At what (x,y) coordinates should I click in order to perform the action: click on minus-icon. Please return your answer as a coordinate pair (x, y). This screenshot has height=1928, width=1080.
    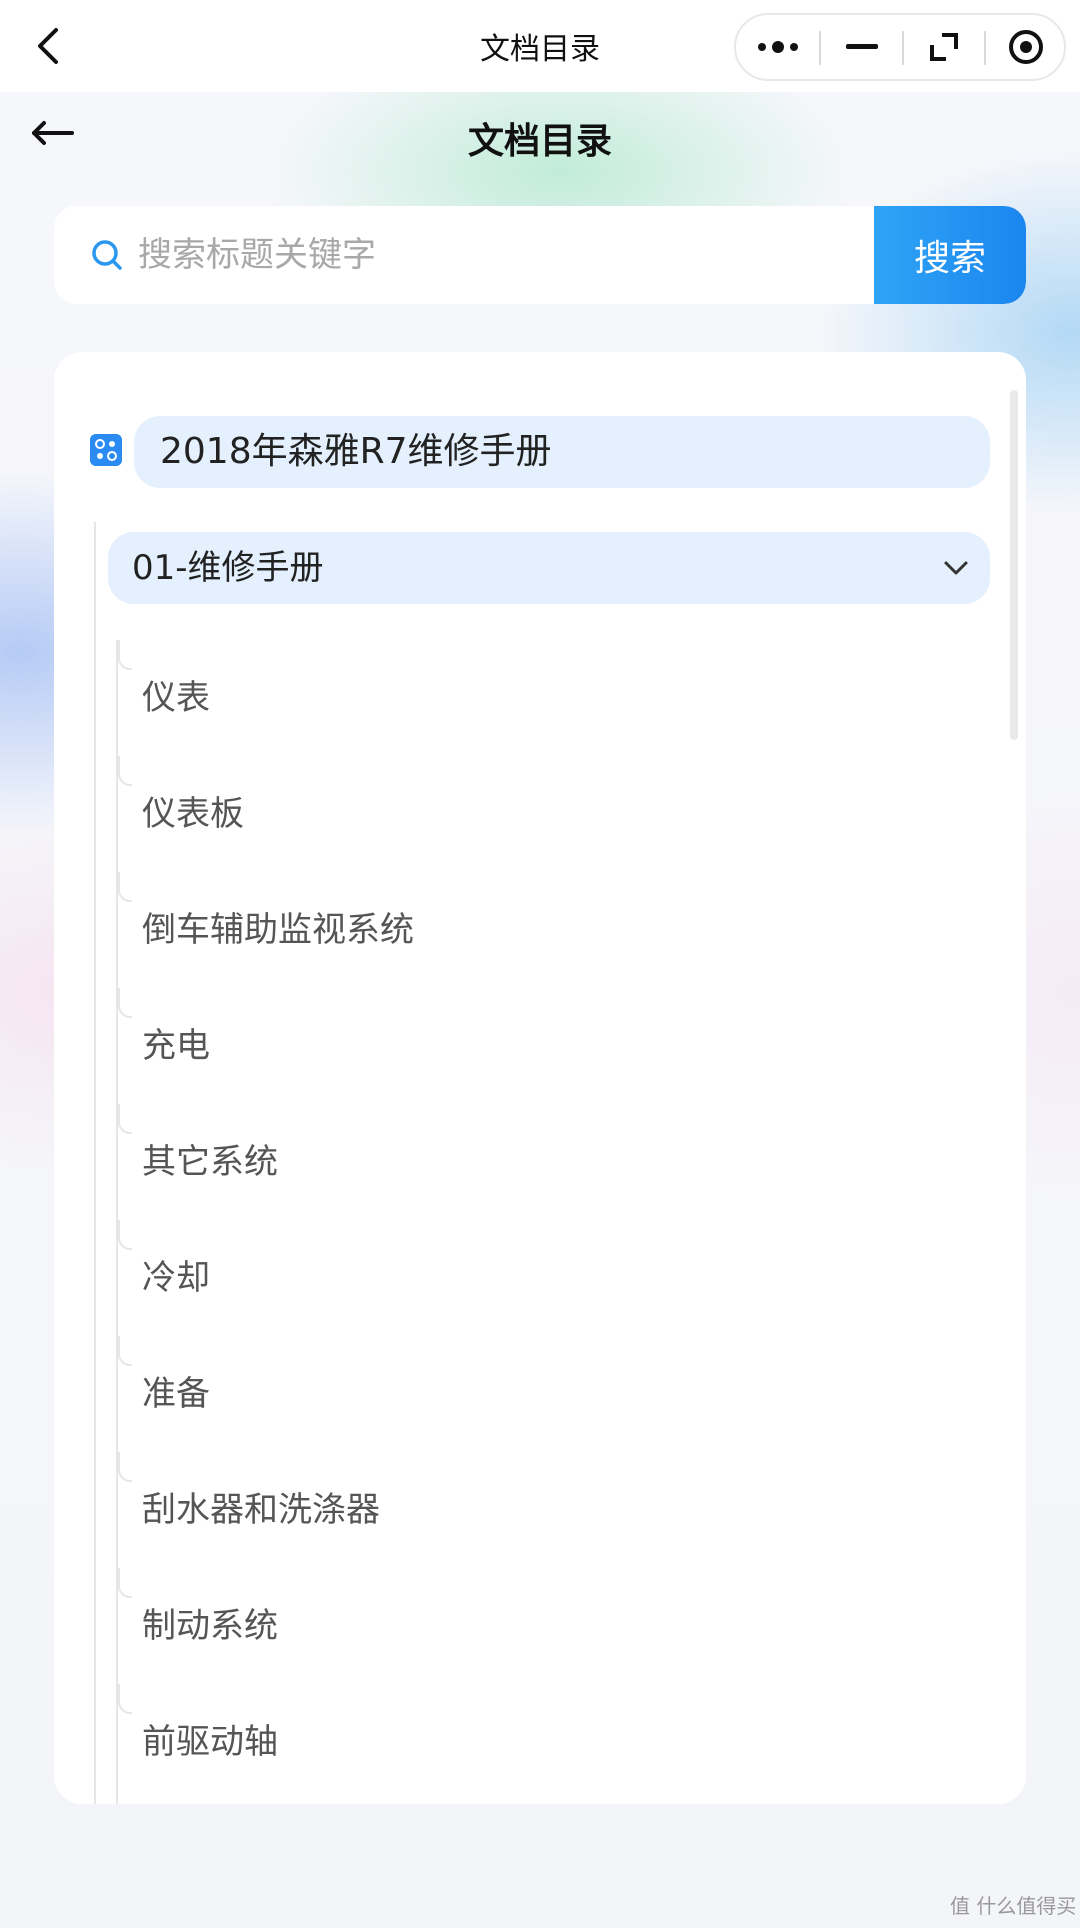
    Looking at the image, I should click on (862, 46).